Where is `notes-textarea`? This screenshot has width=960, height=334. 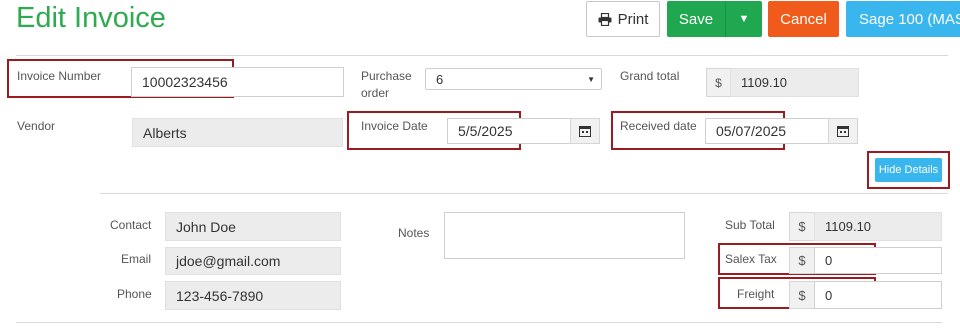 notes-textarea is located at coordinates (564, 235).